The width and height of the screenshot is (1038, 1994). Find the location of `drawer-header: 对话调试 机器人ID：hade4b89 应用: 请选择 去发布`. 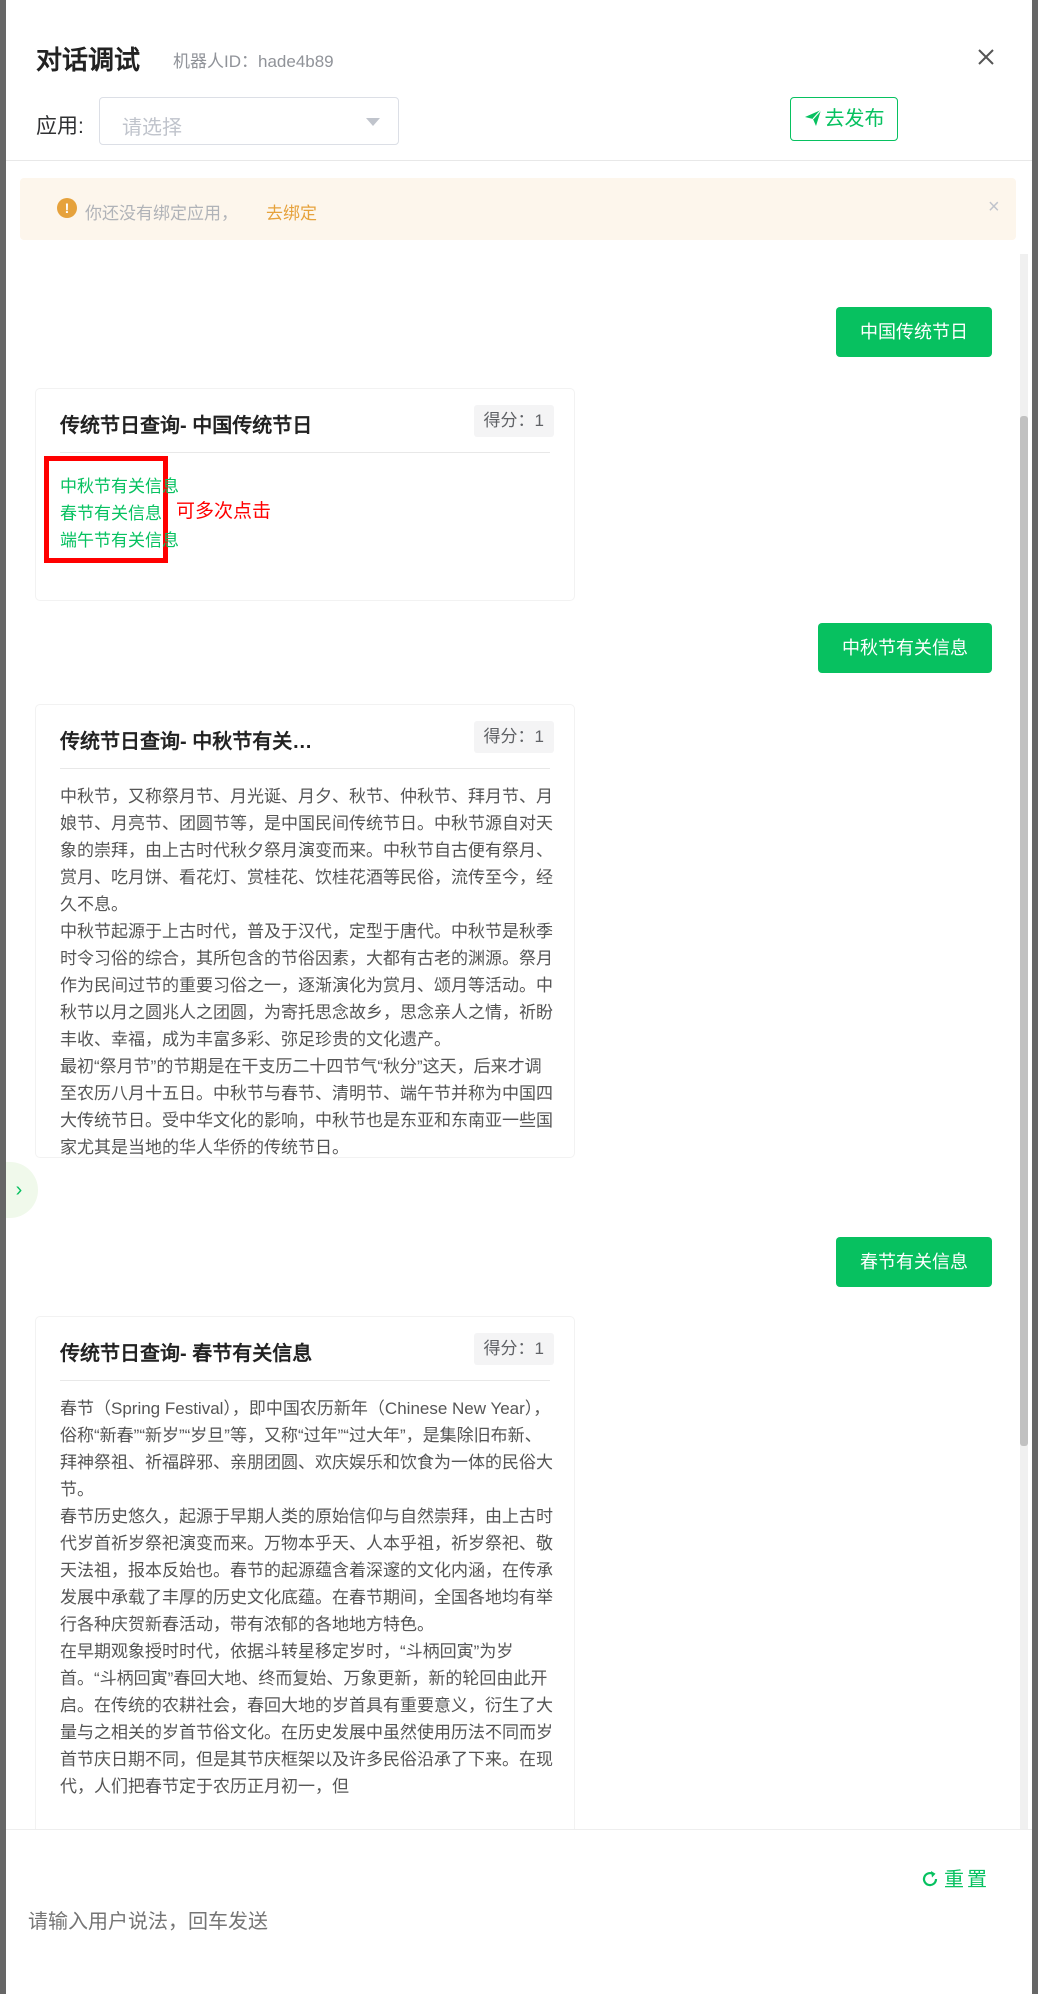

drawer-header: 对话调试 机器人ID：hade4b89 应用: 请选择 去发布 is located at coordinates (519, 80).